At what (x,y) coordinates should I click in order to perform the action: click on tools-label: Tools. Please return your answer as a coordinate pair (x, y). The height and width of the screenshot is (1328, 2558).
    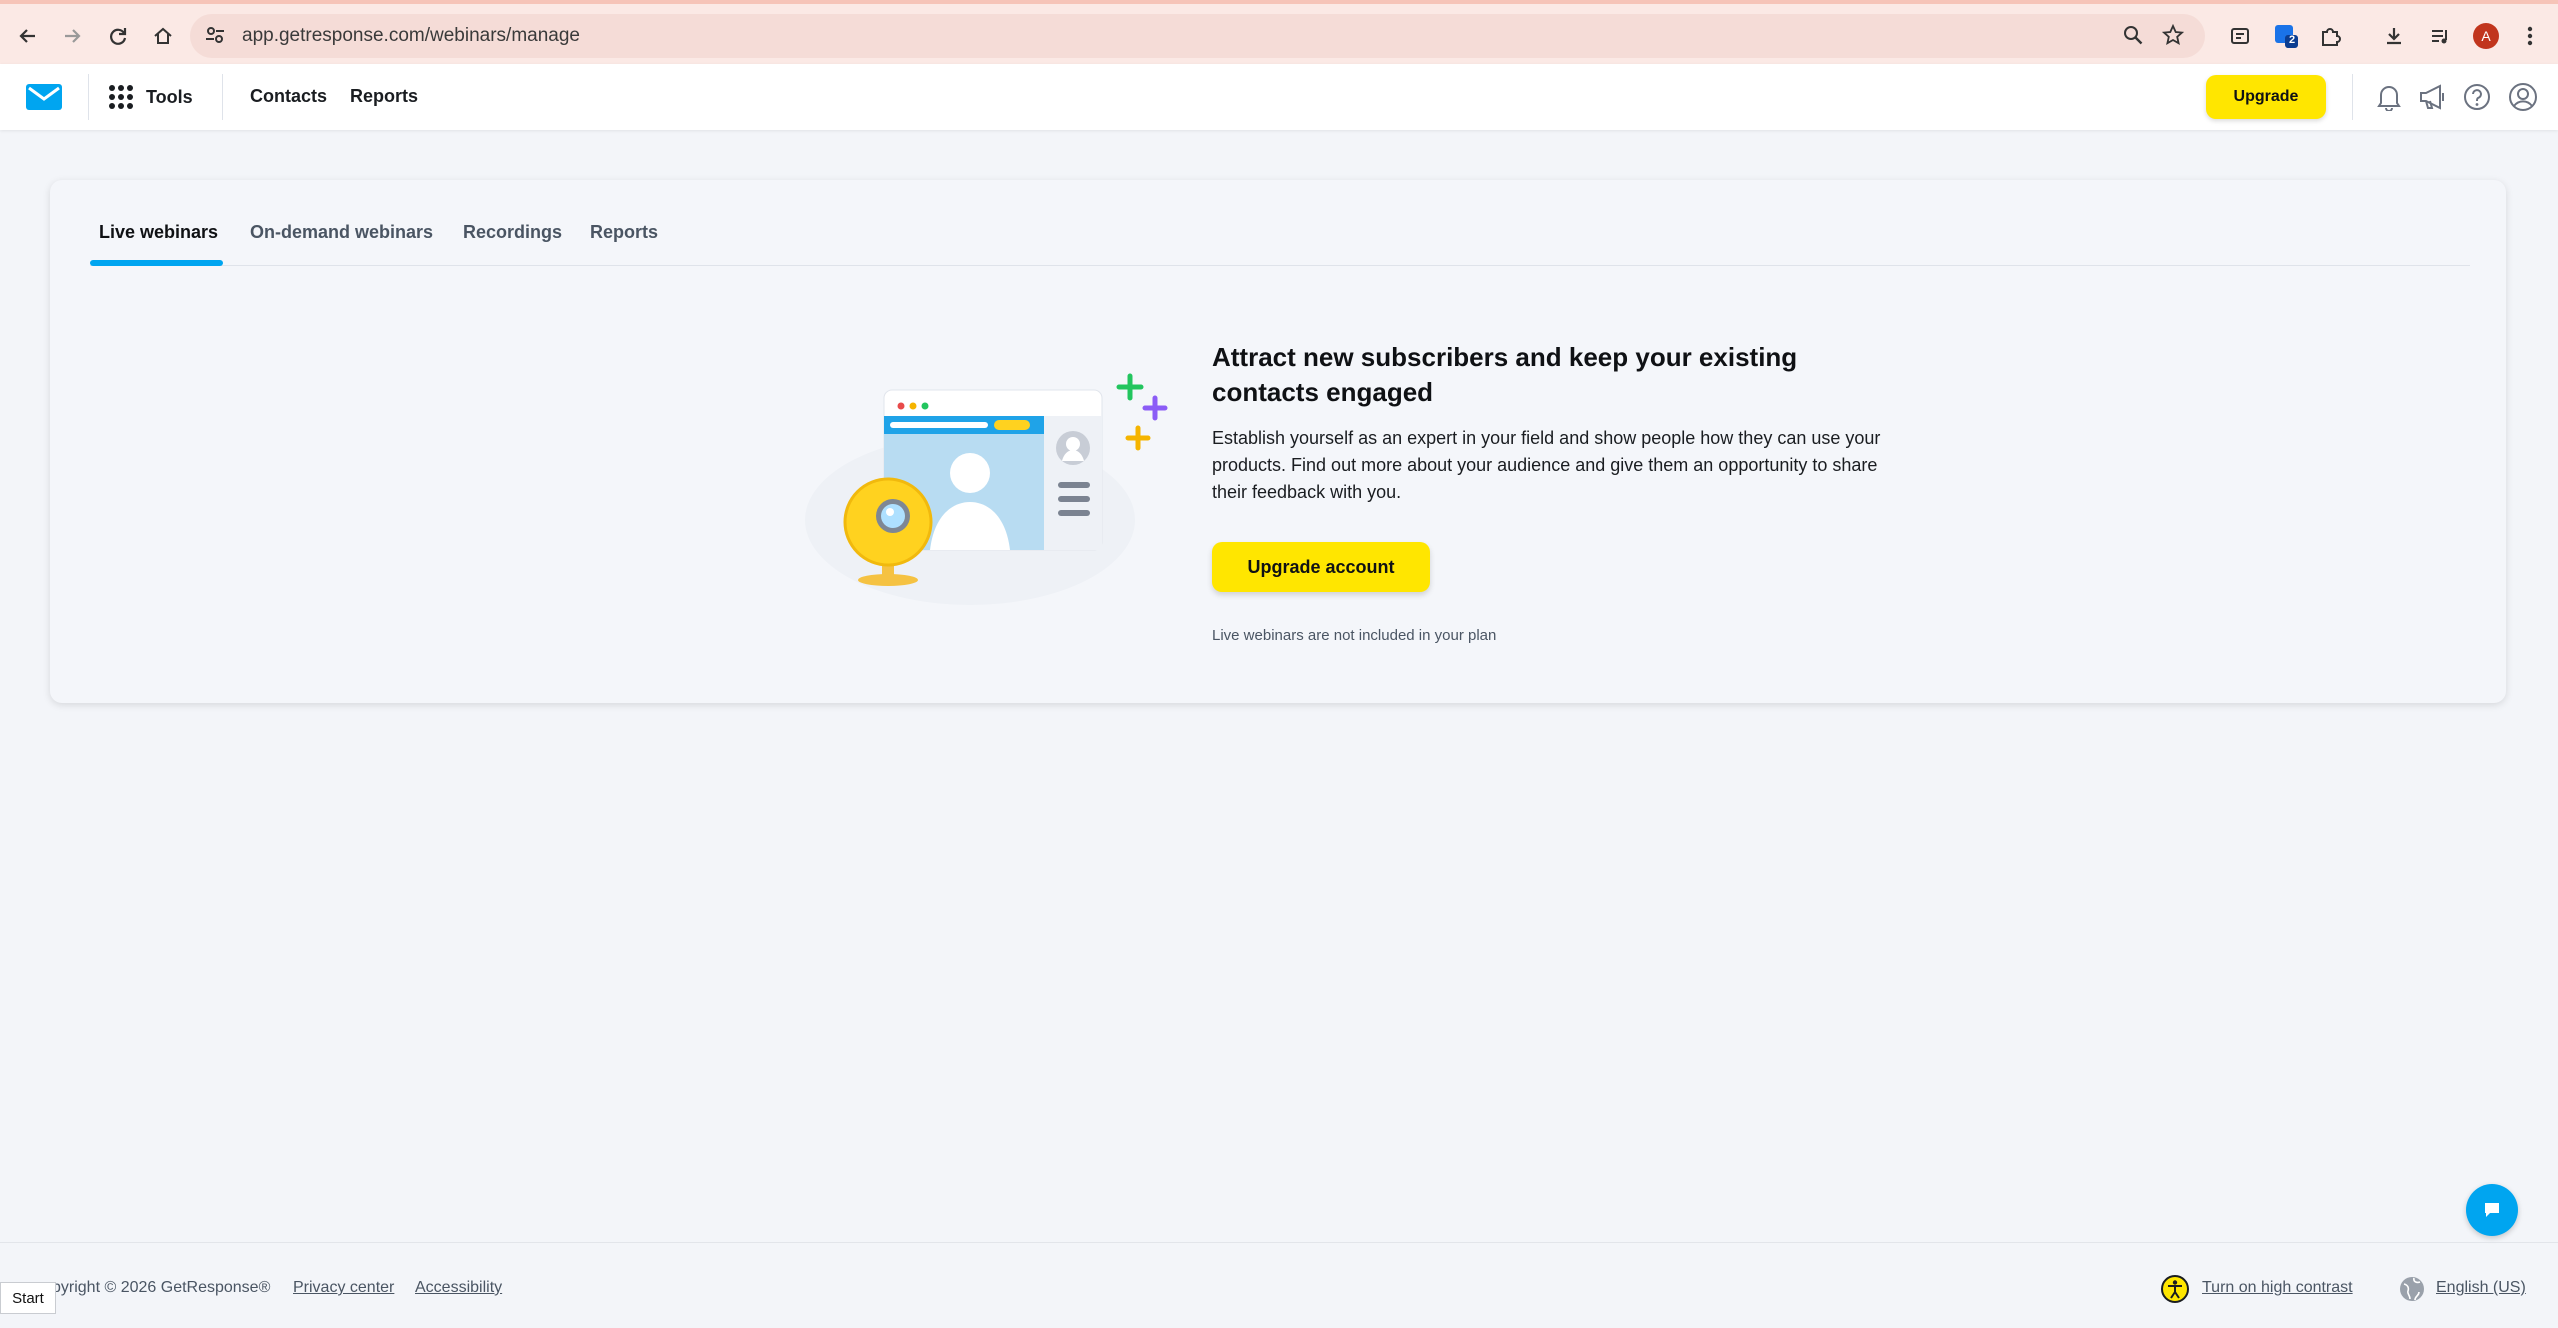
    Looking at the image, I should click on (169, 96).